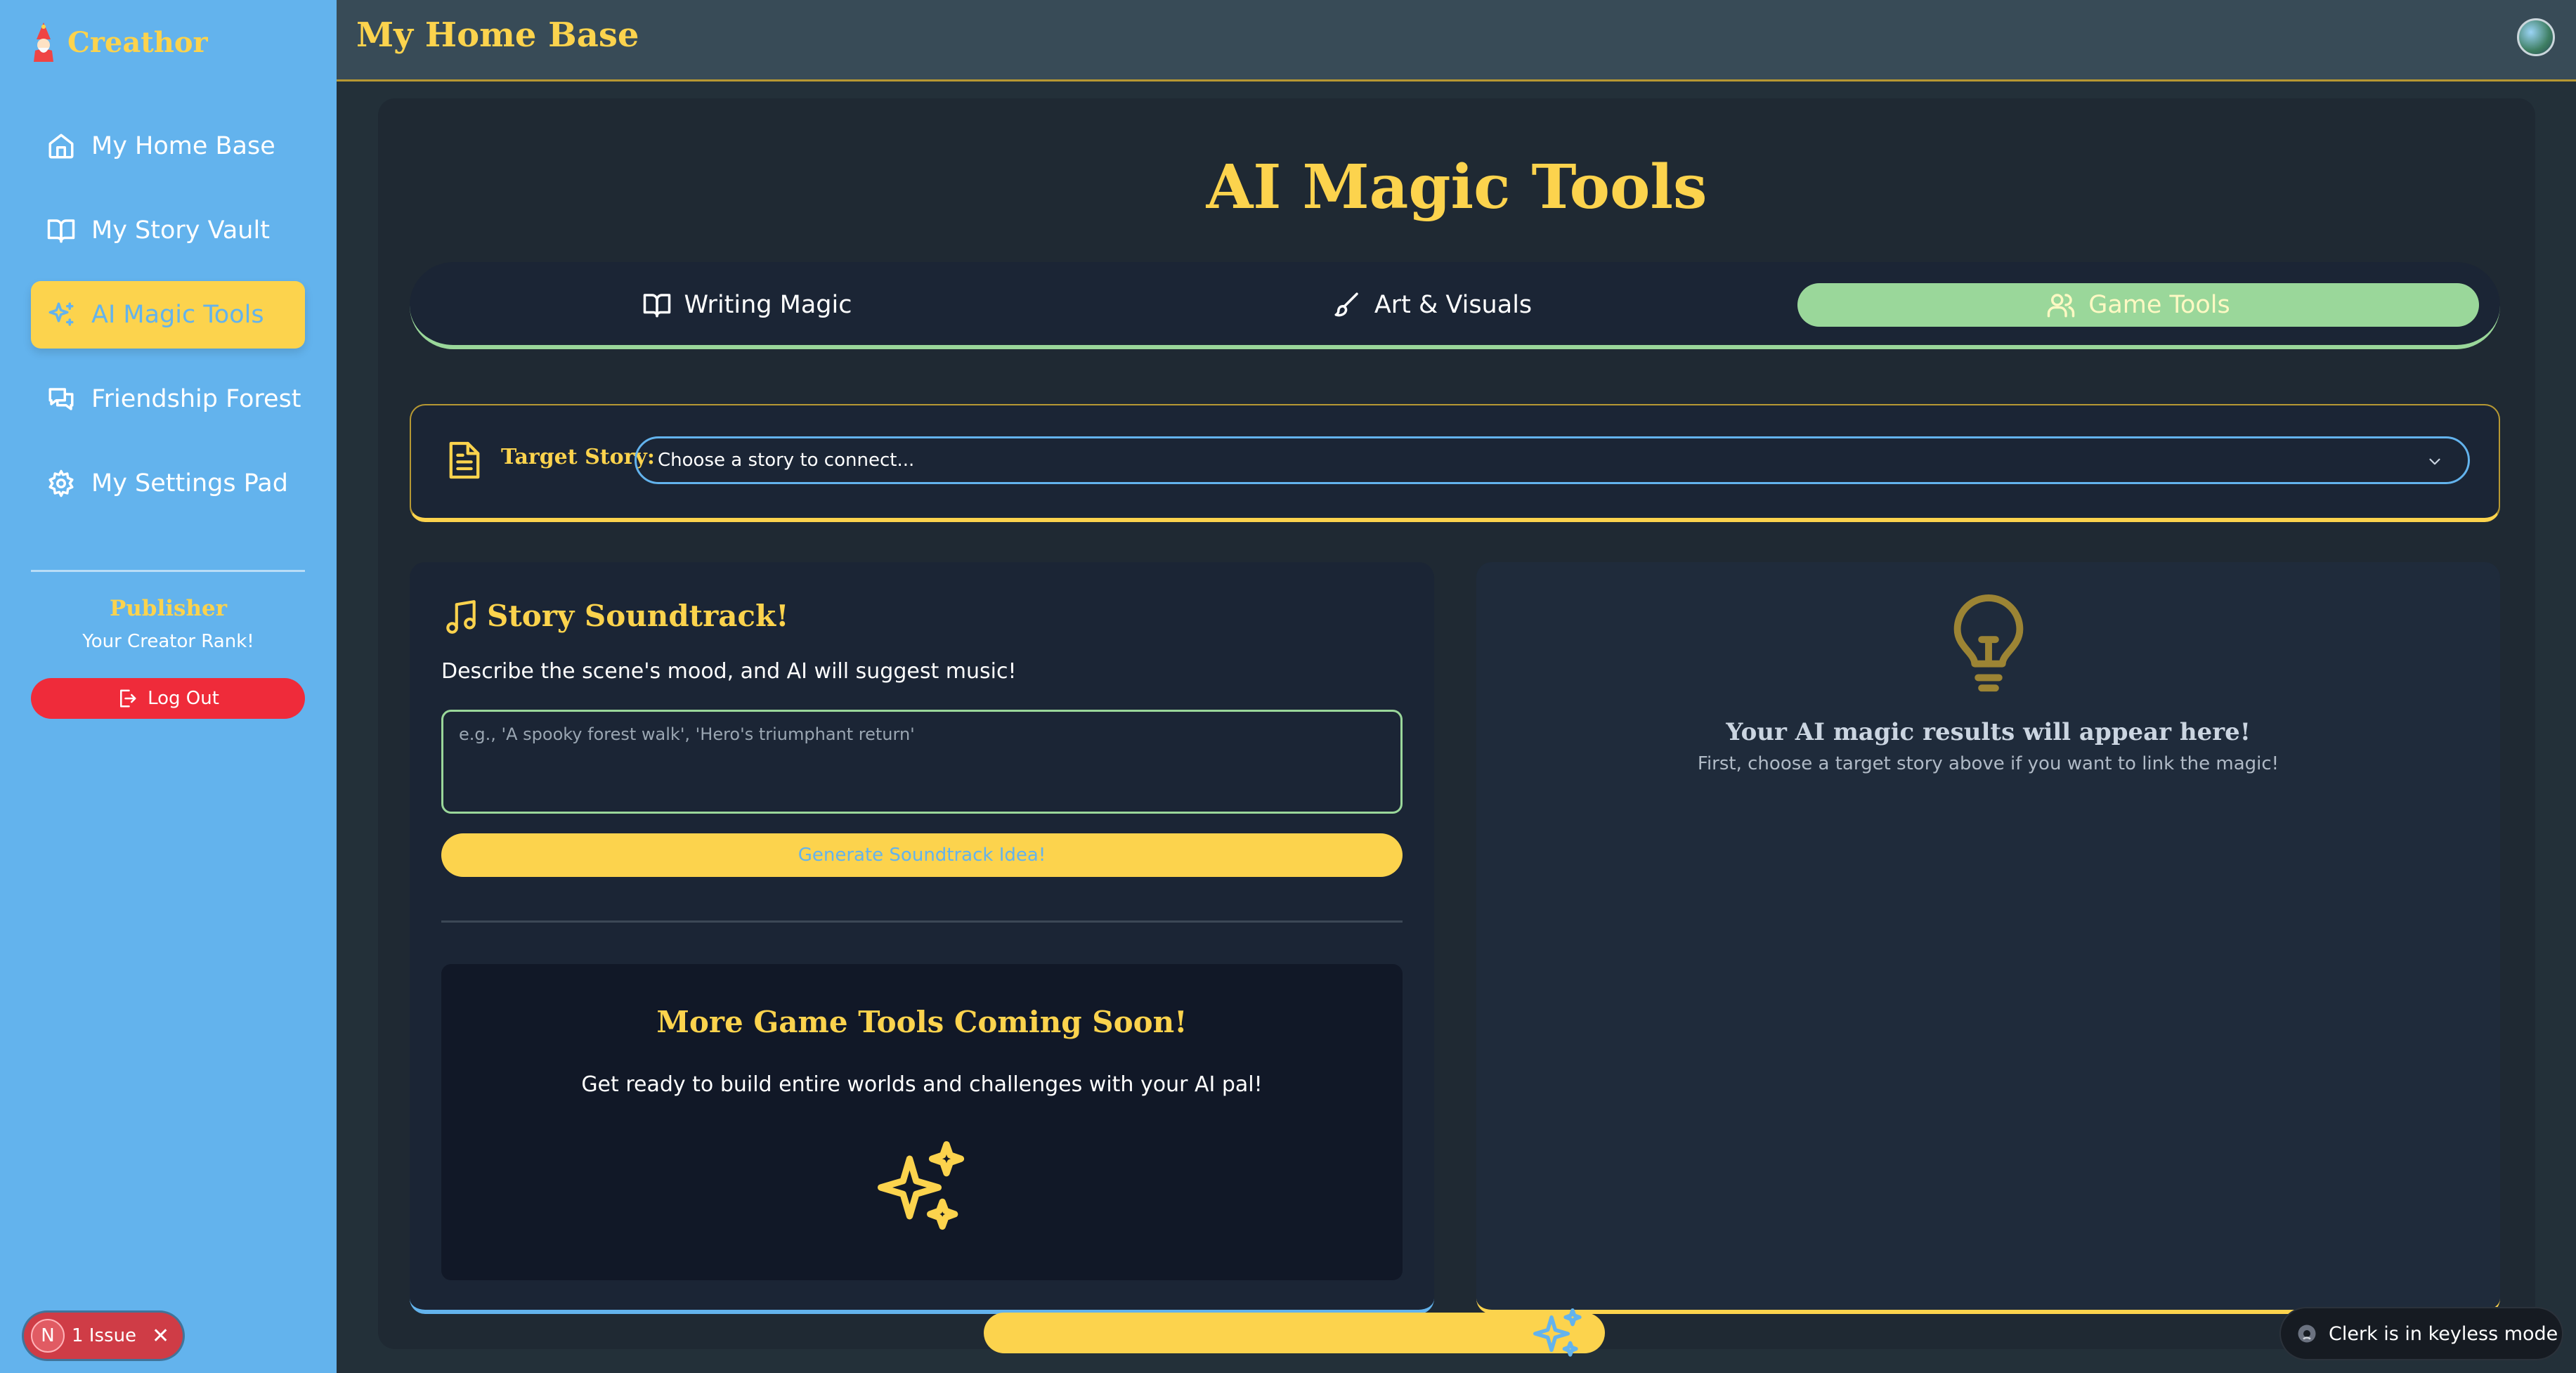 This screenshot has height=1373, width=2576. I want to click on close-icon: ✕, so click(160, 1336).